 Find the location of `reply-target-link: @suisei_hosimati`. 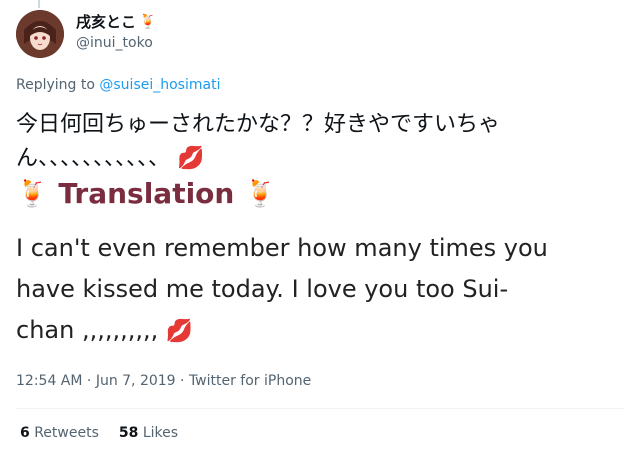

reply-target-link: @suisei_hosimati is located at coordinates (159, 85).